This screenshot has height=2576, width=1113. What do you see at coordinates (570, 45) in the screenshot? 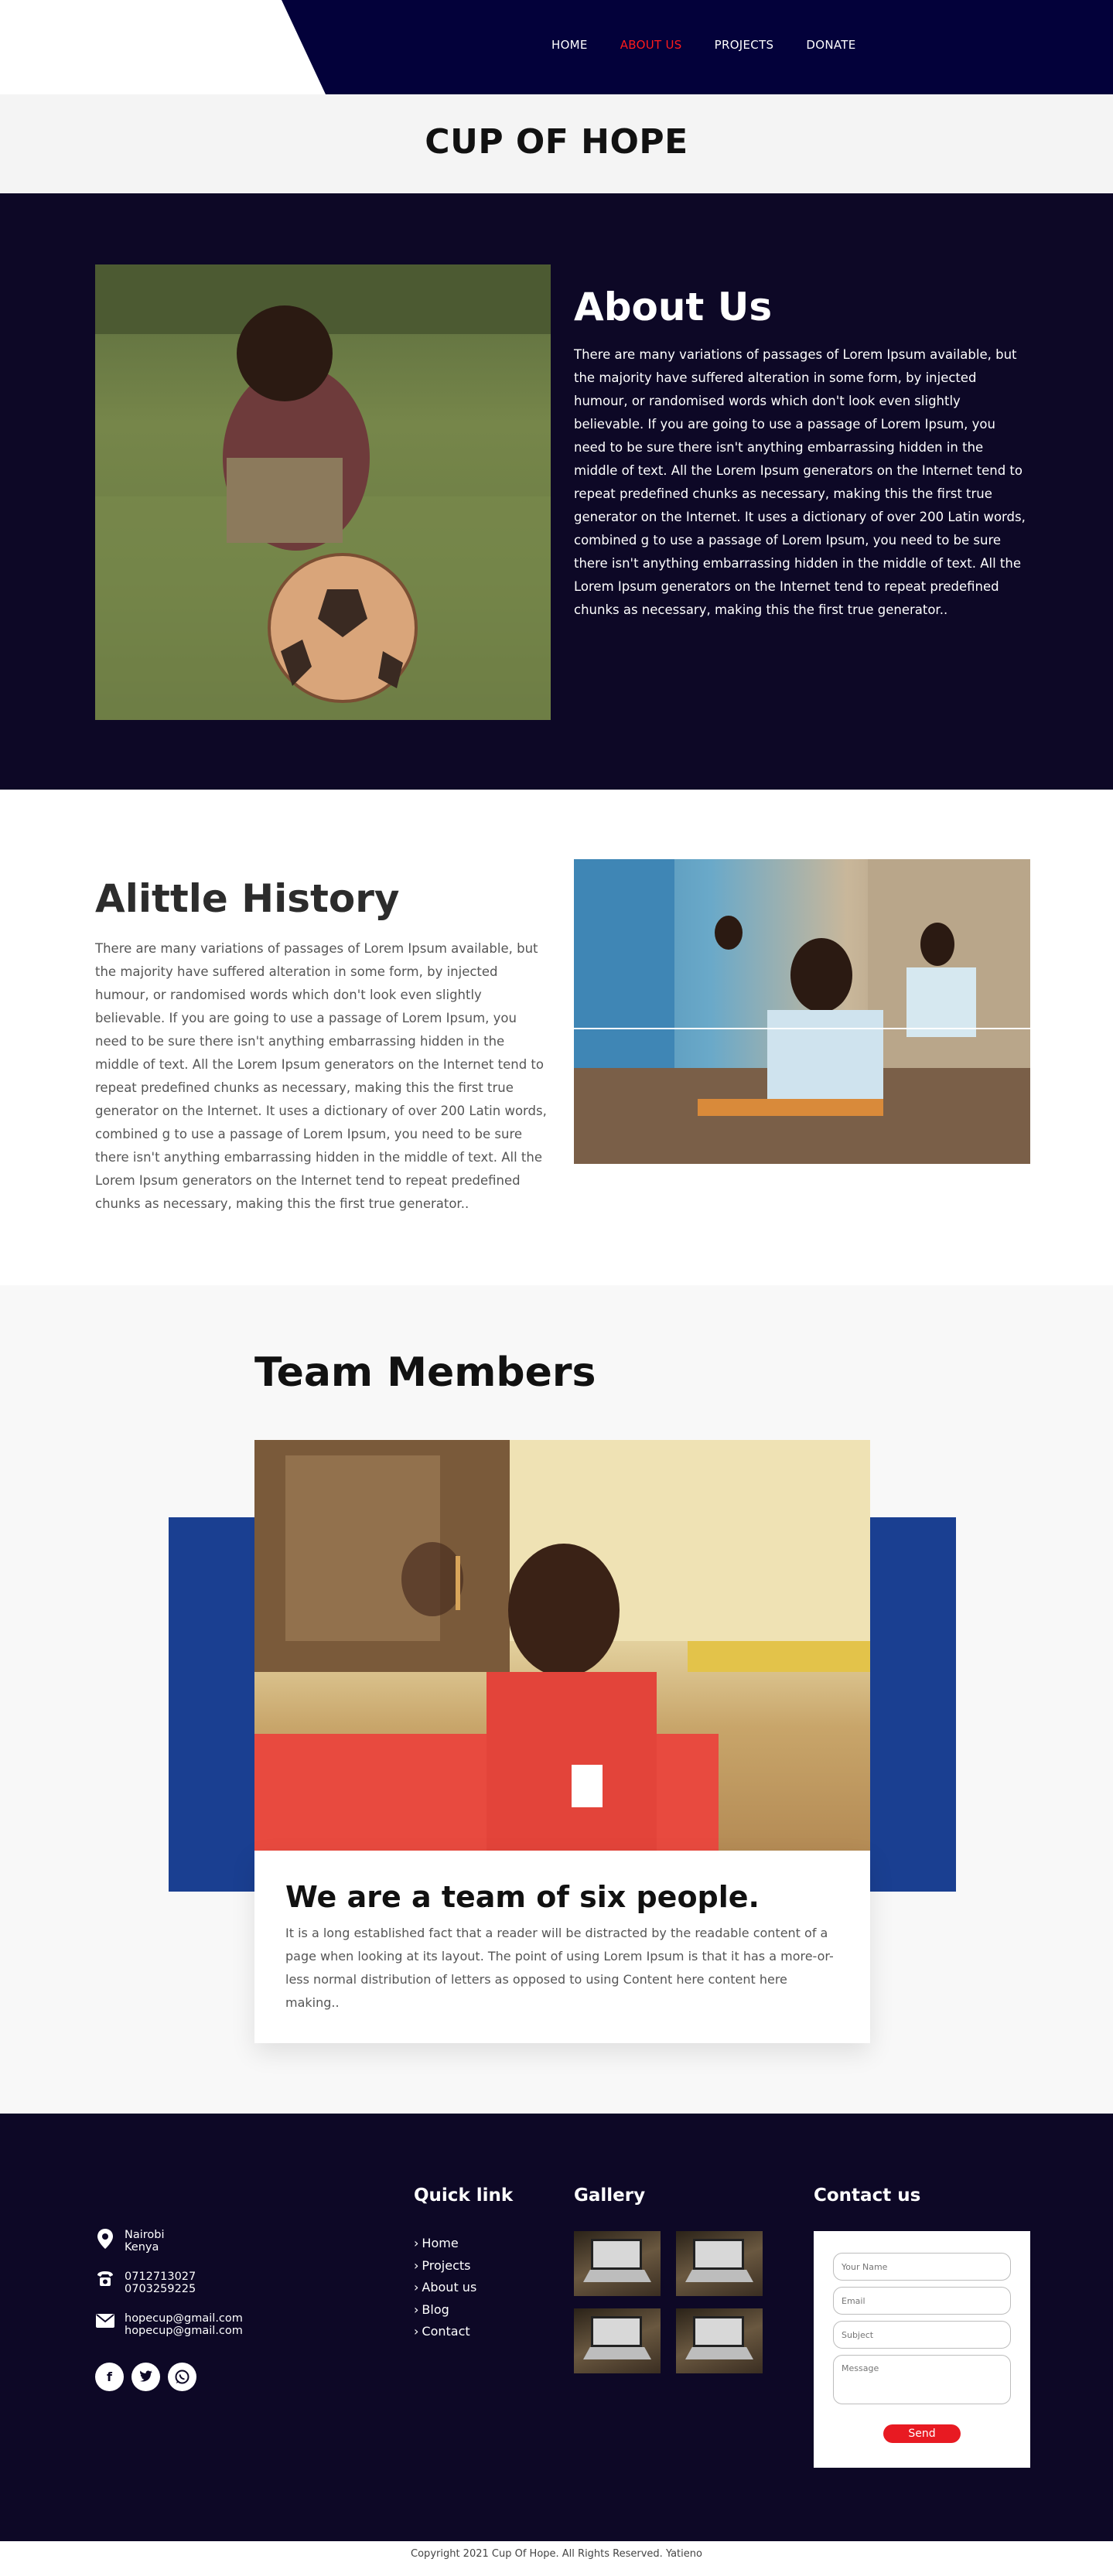
I see `nav-home: HOME` at bounding box center [570, 45].